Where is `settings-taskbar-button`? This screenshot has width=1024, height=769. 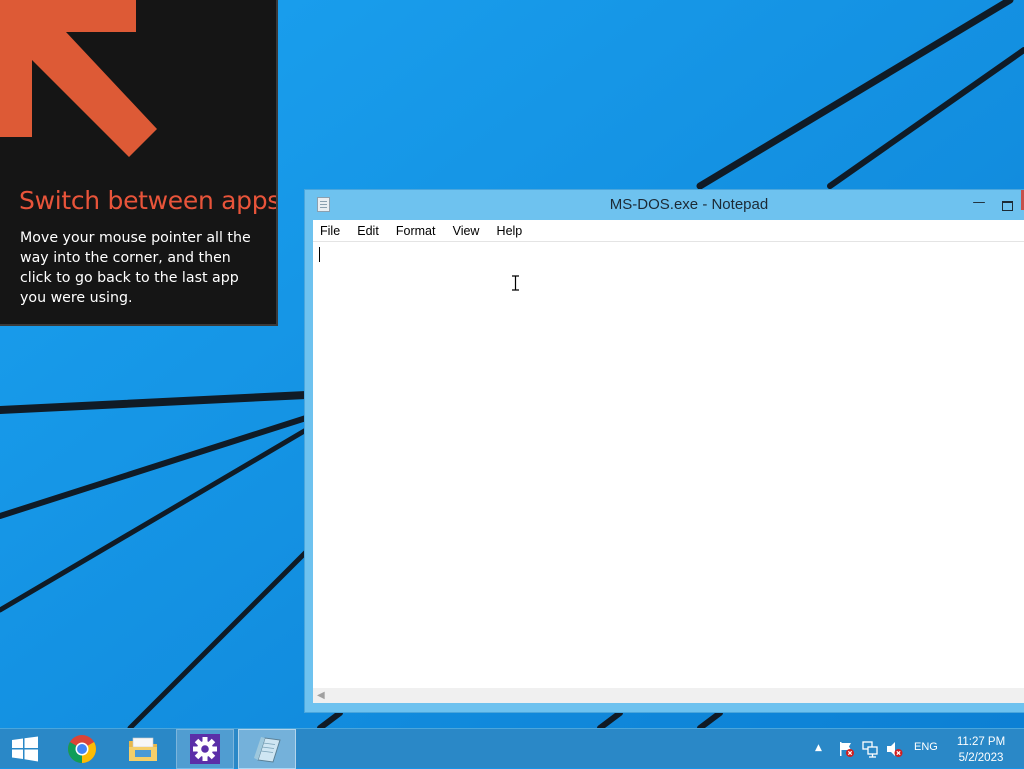 settings-taskbar-button is located at coordinates (205, 749).